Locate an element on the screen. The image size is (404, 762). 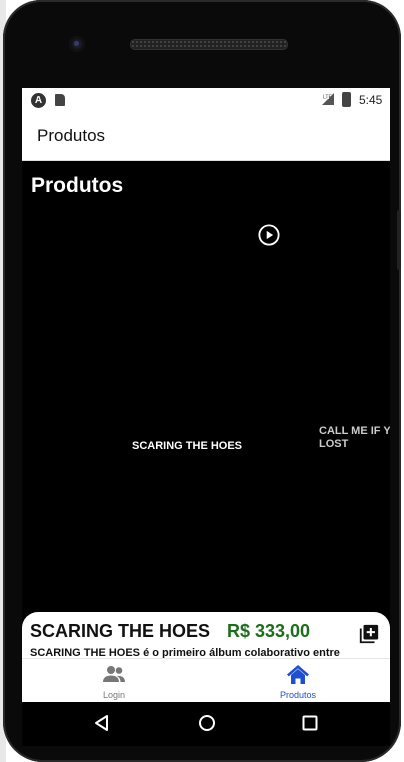
sd-card-icon is located at coordinates (60, 100).